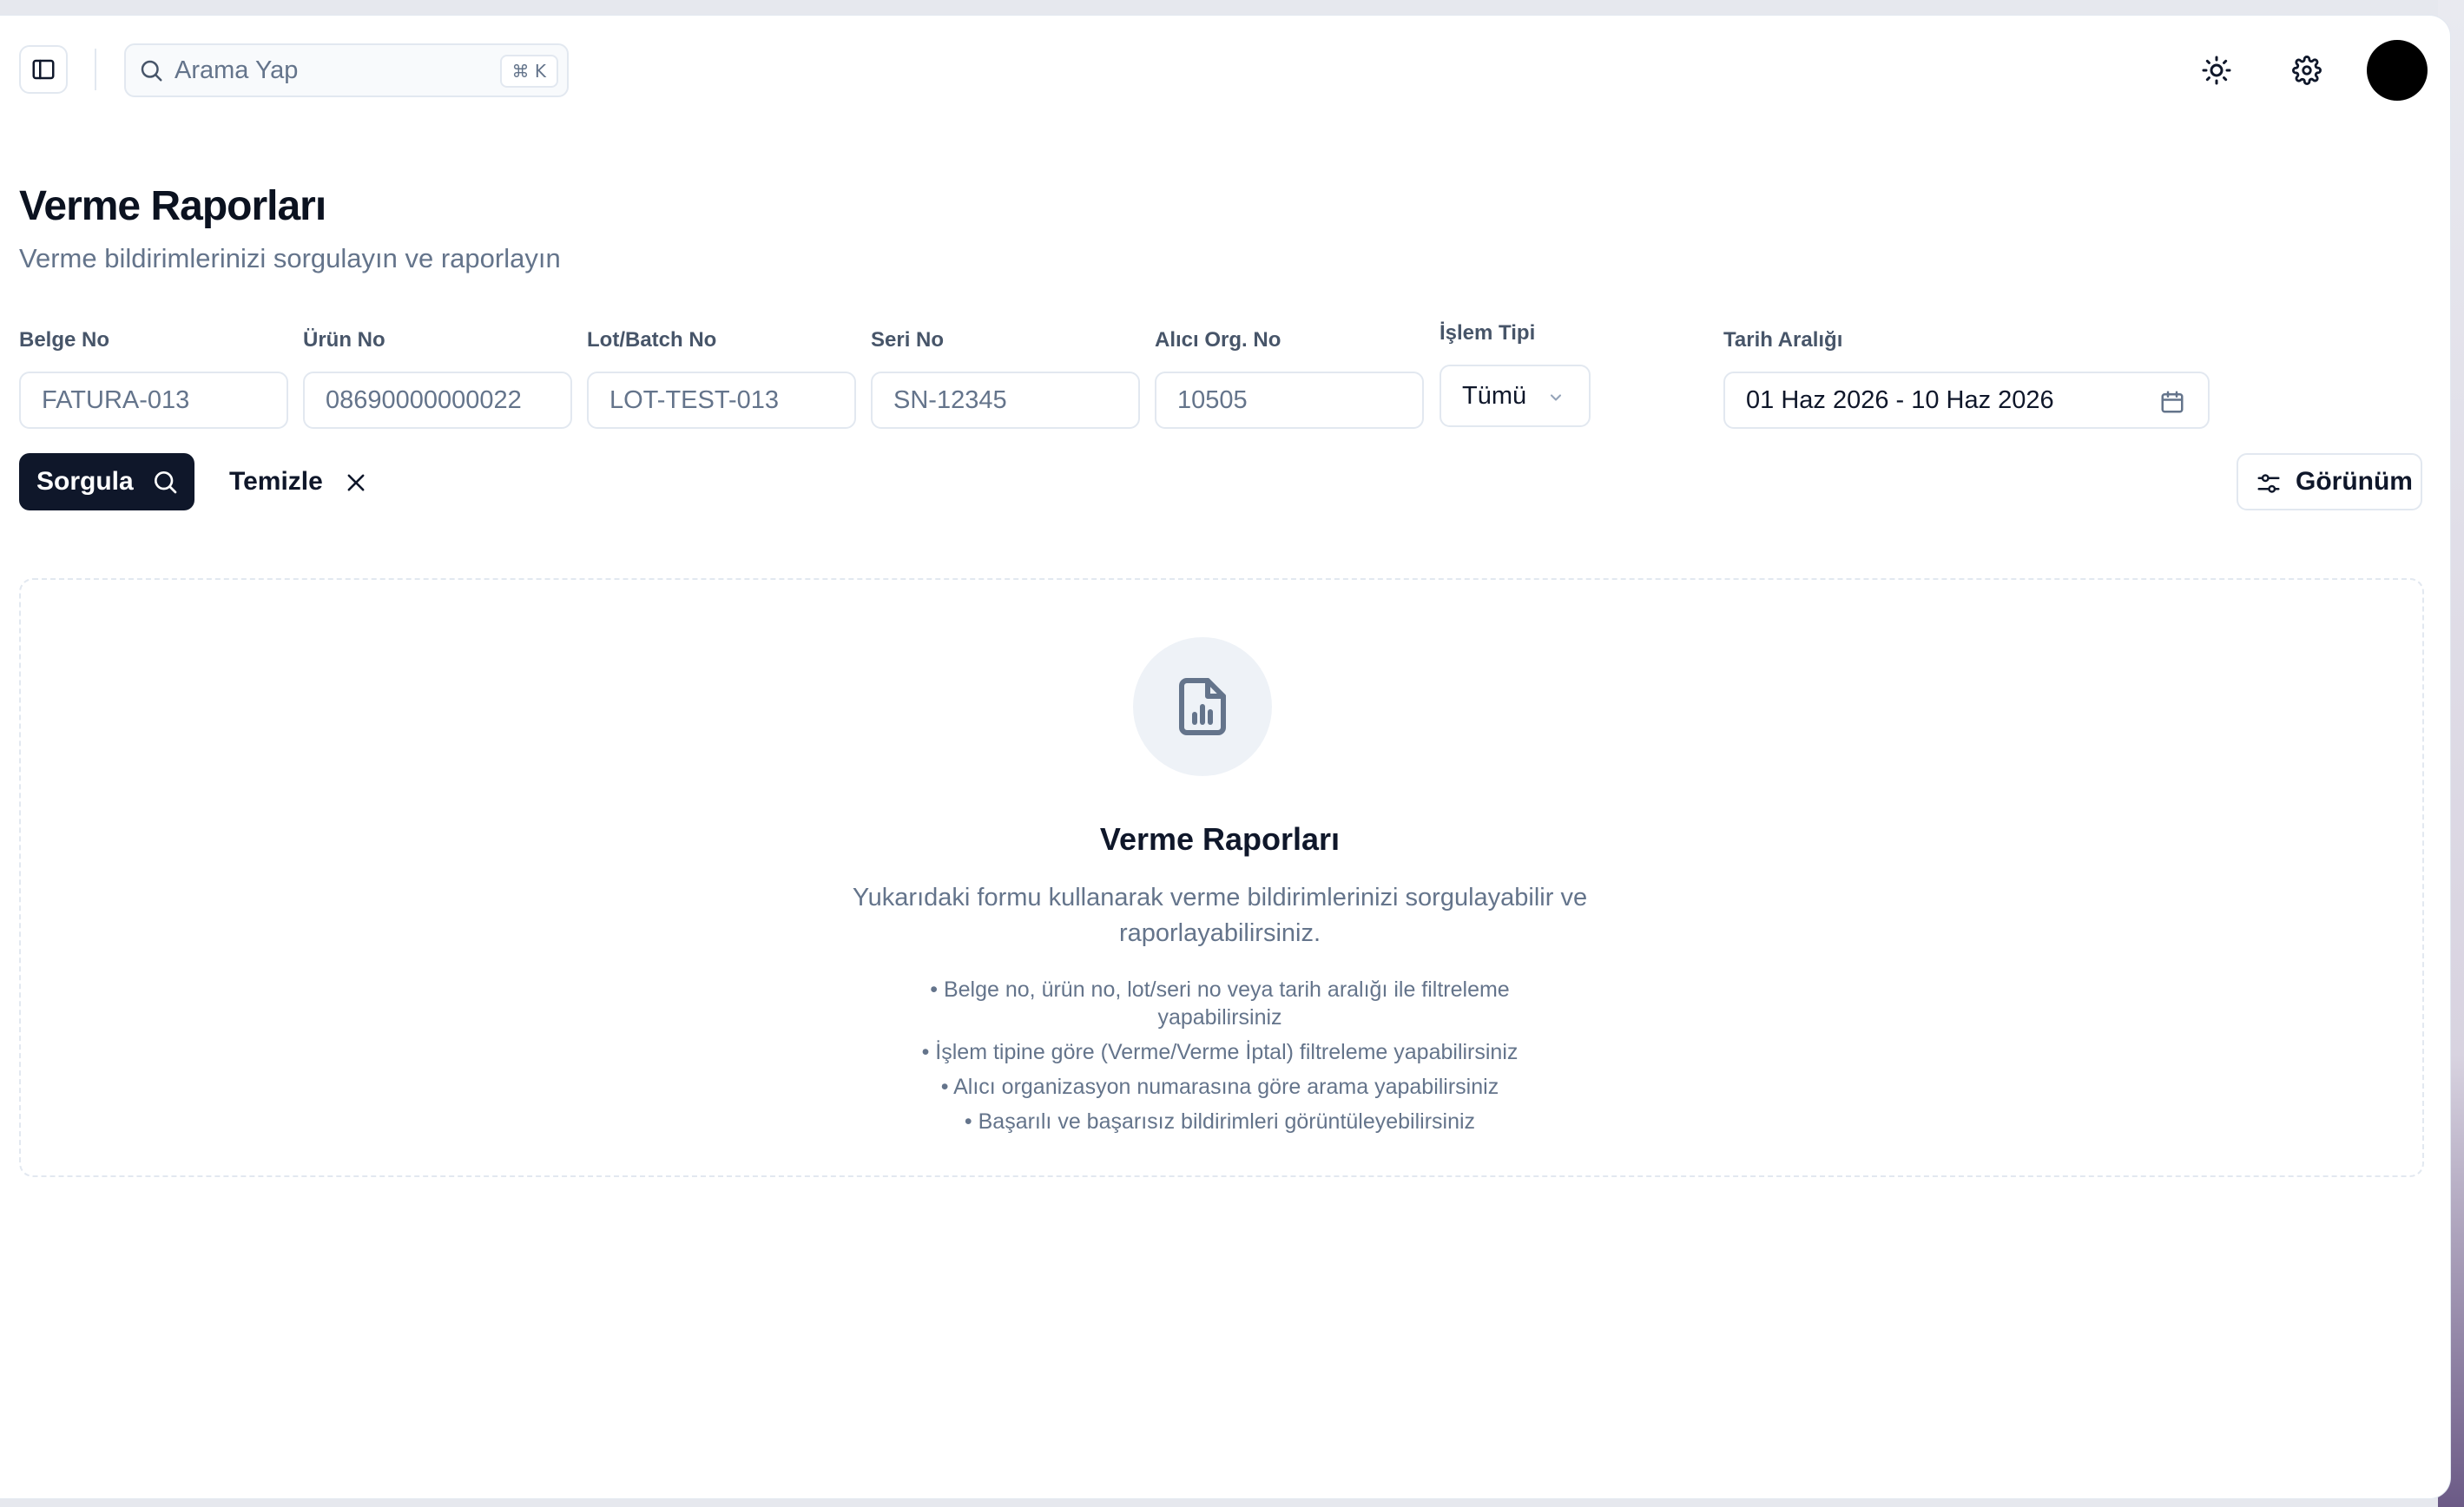  Describe the element at coordinates (1225, 71) in the screenshot. I see `top-bar: Arama Yap ⌘ K` at that location.